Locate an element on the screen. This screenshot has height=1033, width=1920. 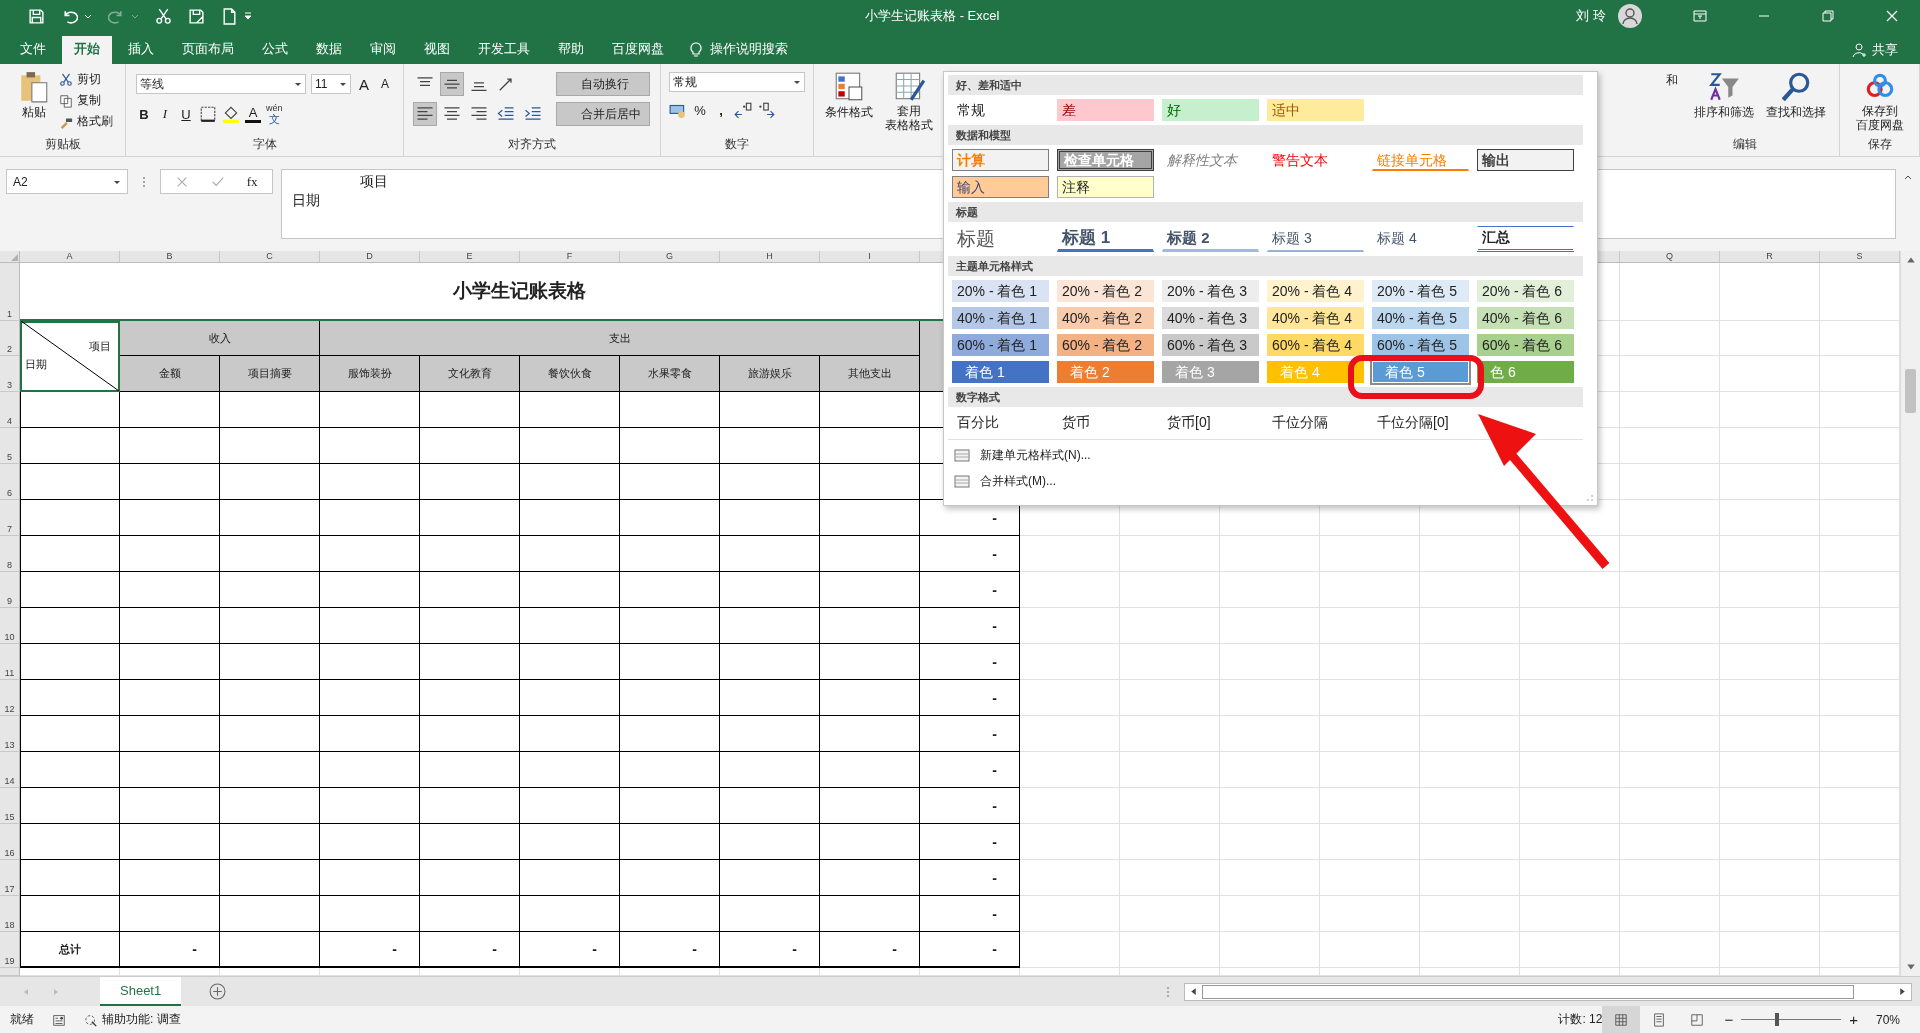
ribbon-tab: 审阅 is located at coordinates (383, 50).